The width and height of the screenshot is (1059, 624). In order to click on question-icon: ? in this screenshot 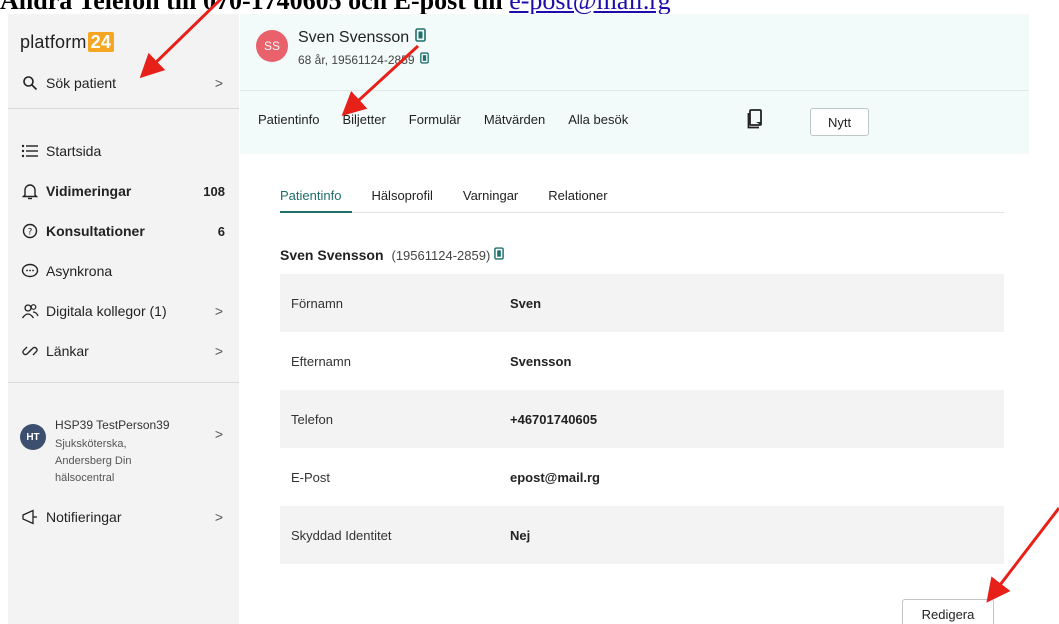, I will do `click(30, 231)`.